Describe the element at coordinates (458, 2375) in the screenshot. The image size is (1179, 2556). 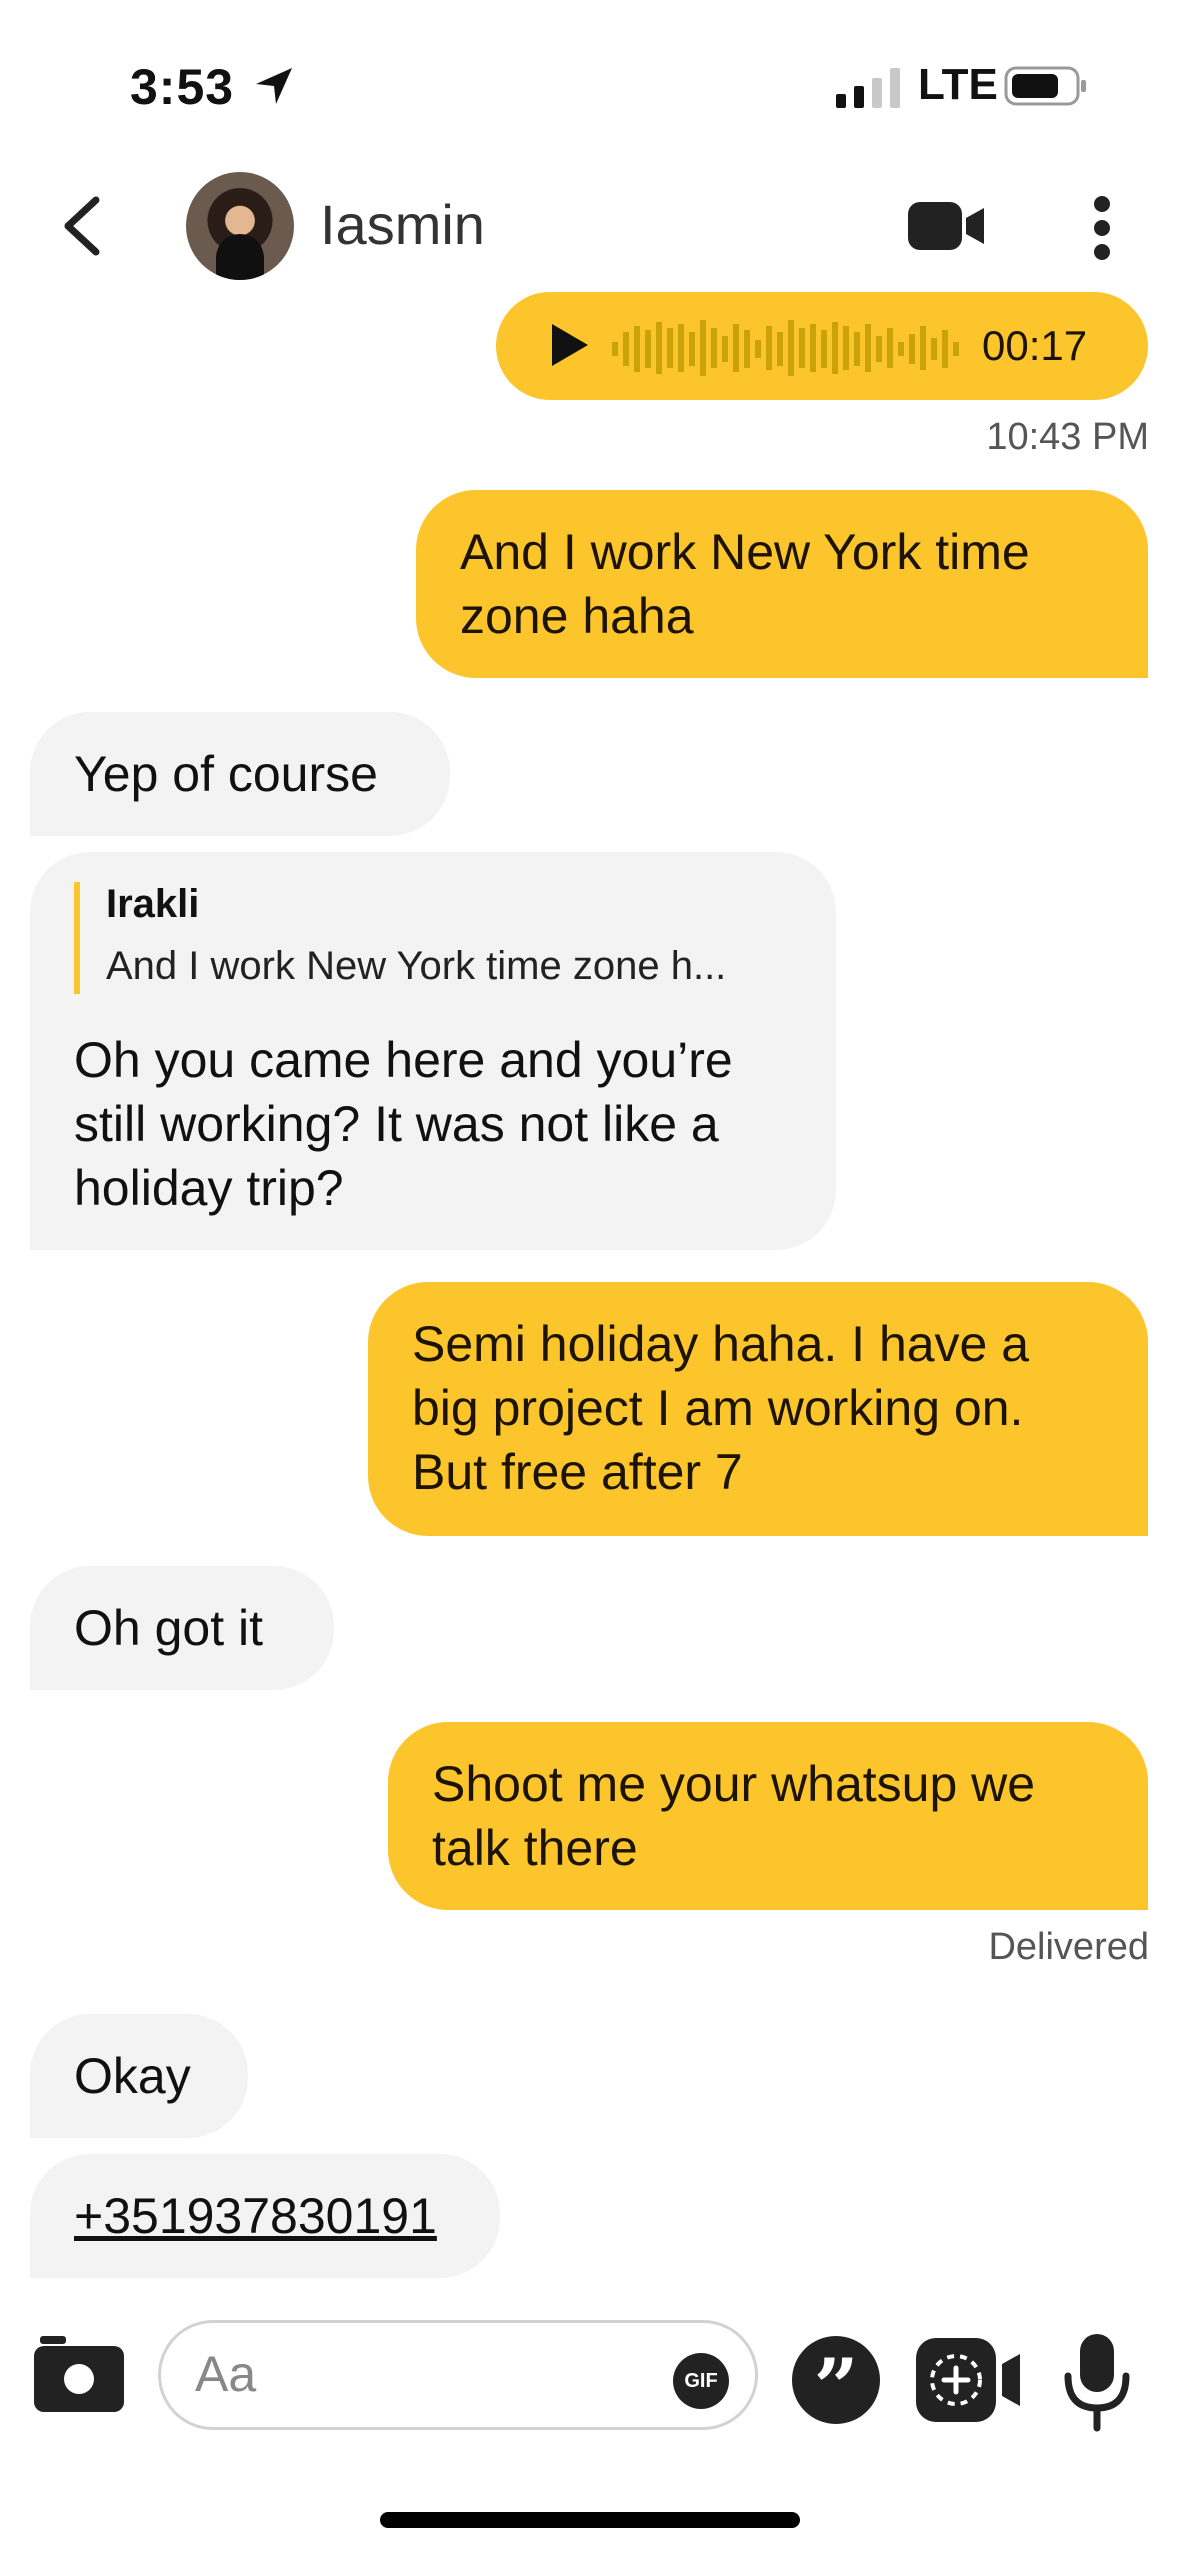
I see `message-input: Aa GIF` at that location.